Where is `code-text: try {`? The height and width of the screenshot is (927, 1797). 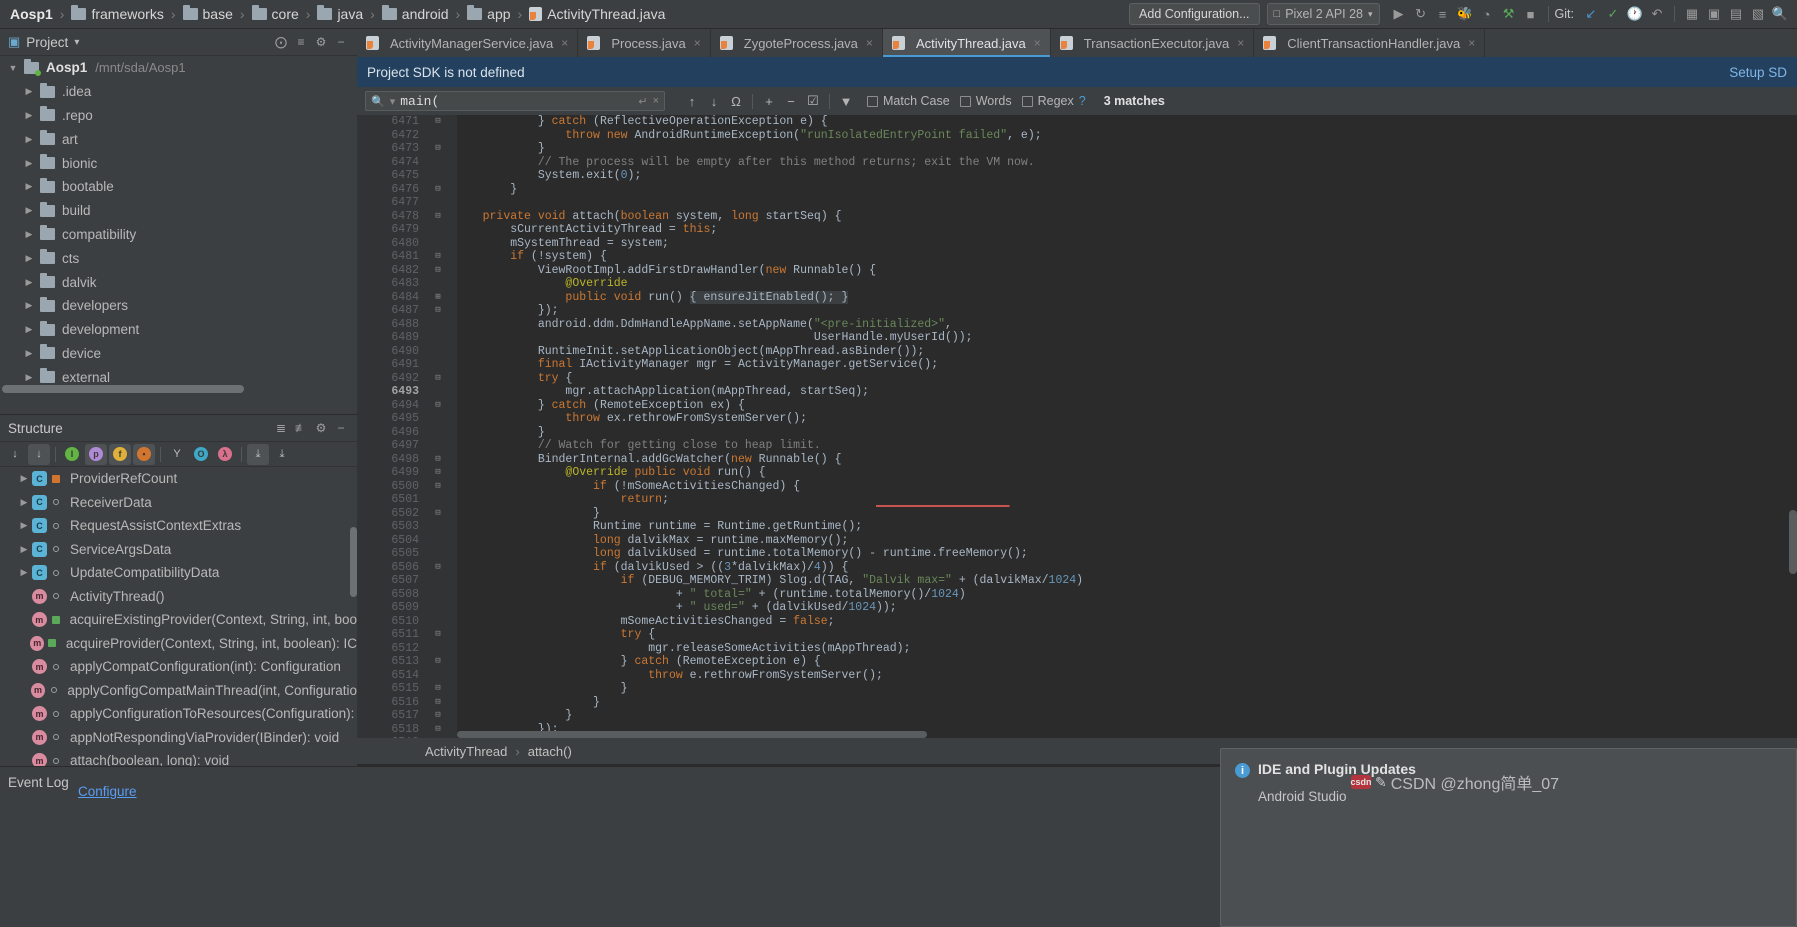 code-text: try { is located at coordinates (511, 379).